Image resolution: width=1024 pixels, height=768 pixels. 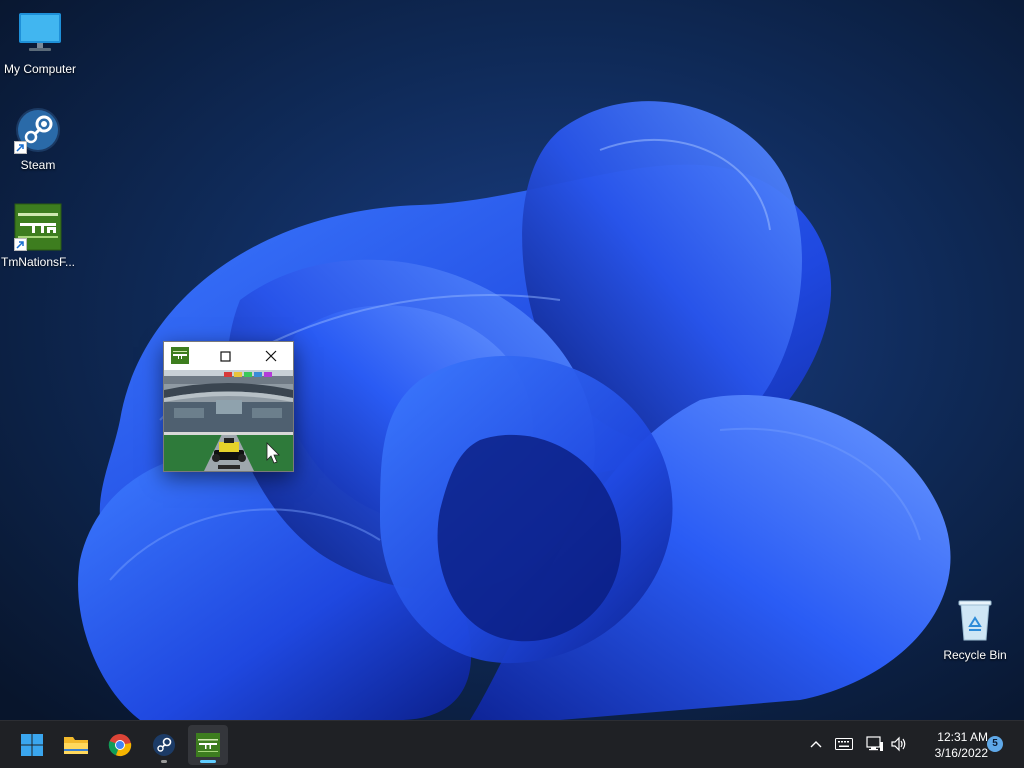 What do you see at coordinates (208, 761) in the screenshot?
I see `active-indicator` at bounding box center [208, 761].